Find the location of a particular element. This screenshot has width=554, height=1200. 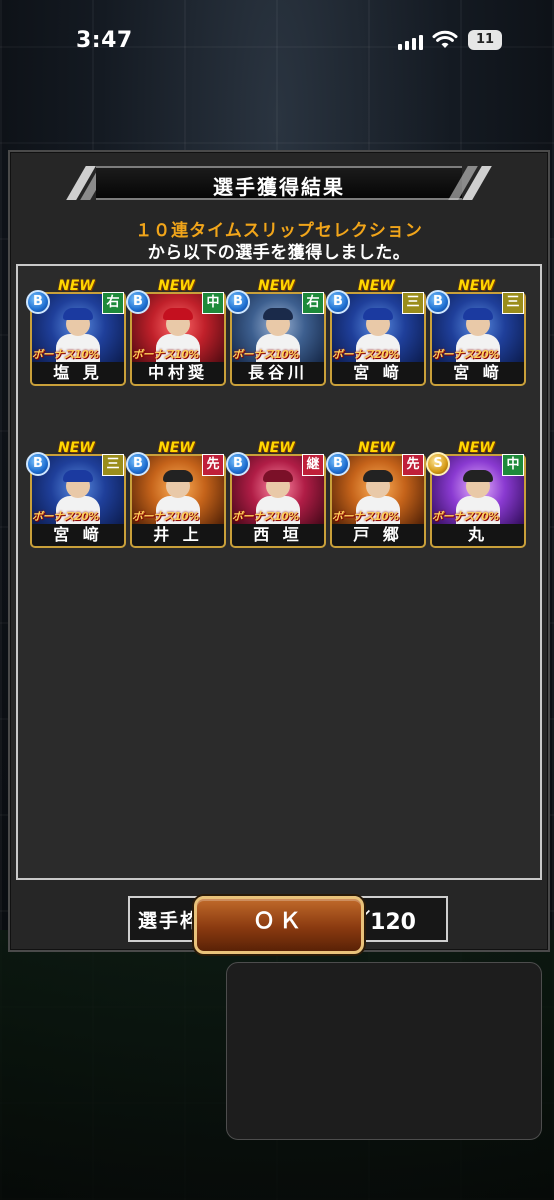

player-card: NEW B 先ボーナス10% 戸 郷 is located at coordinates (376, 494).